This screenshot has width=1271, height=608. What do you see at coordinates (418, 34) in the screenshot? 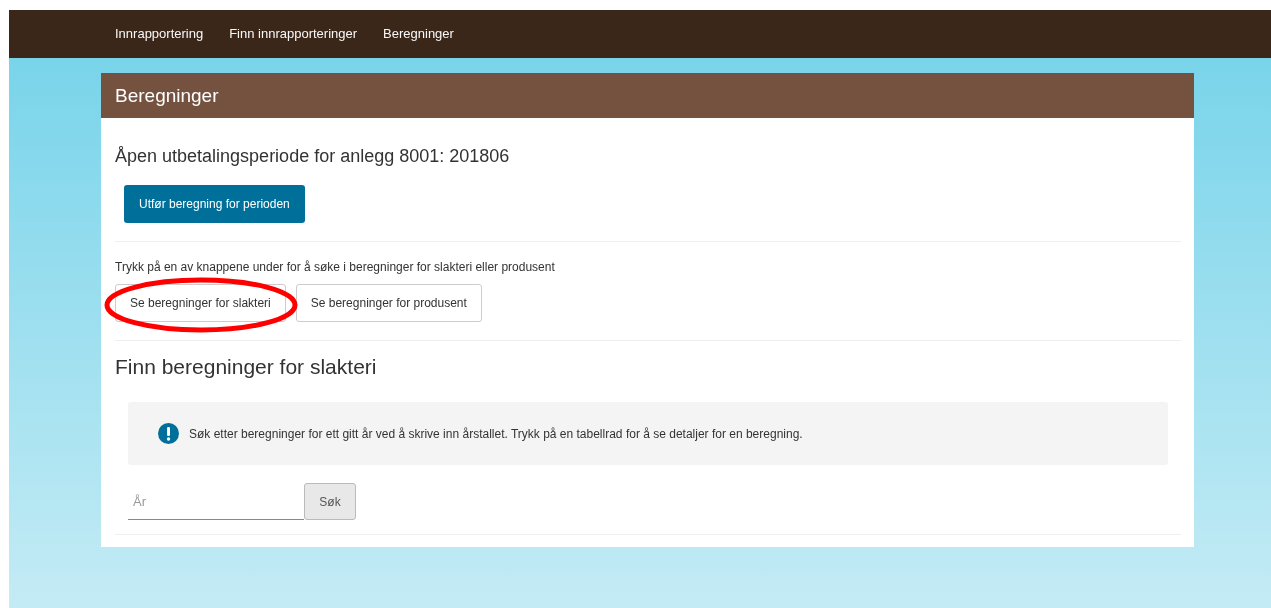
I see `nav-link: Beregninger` at bounding box center [418, 34].